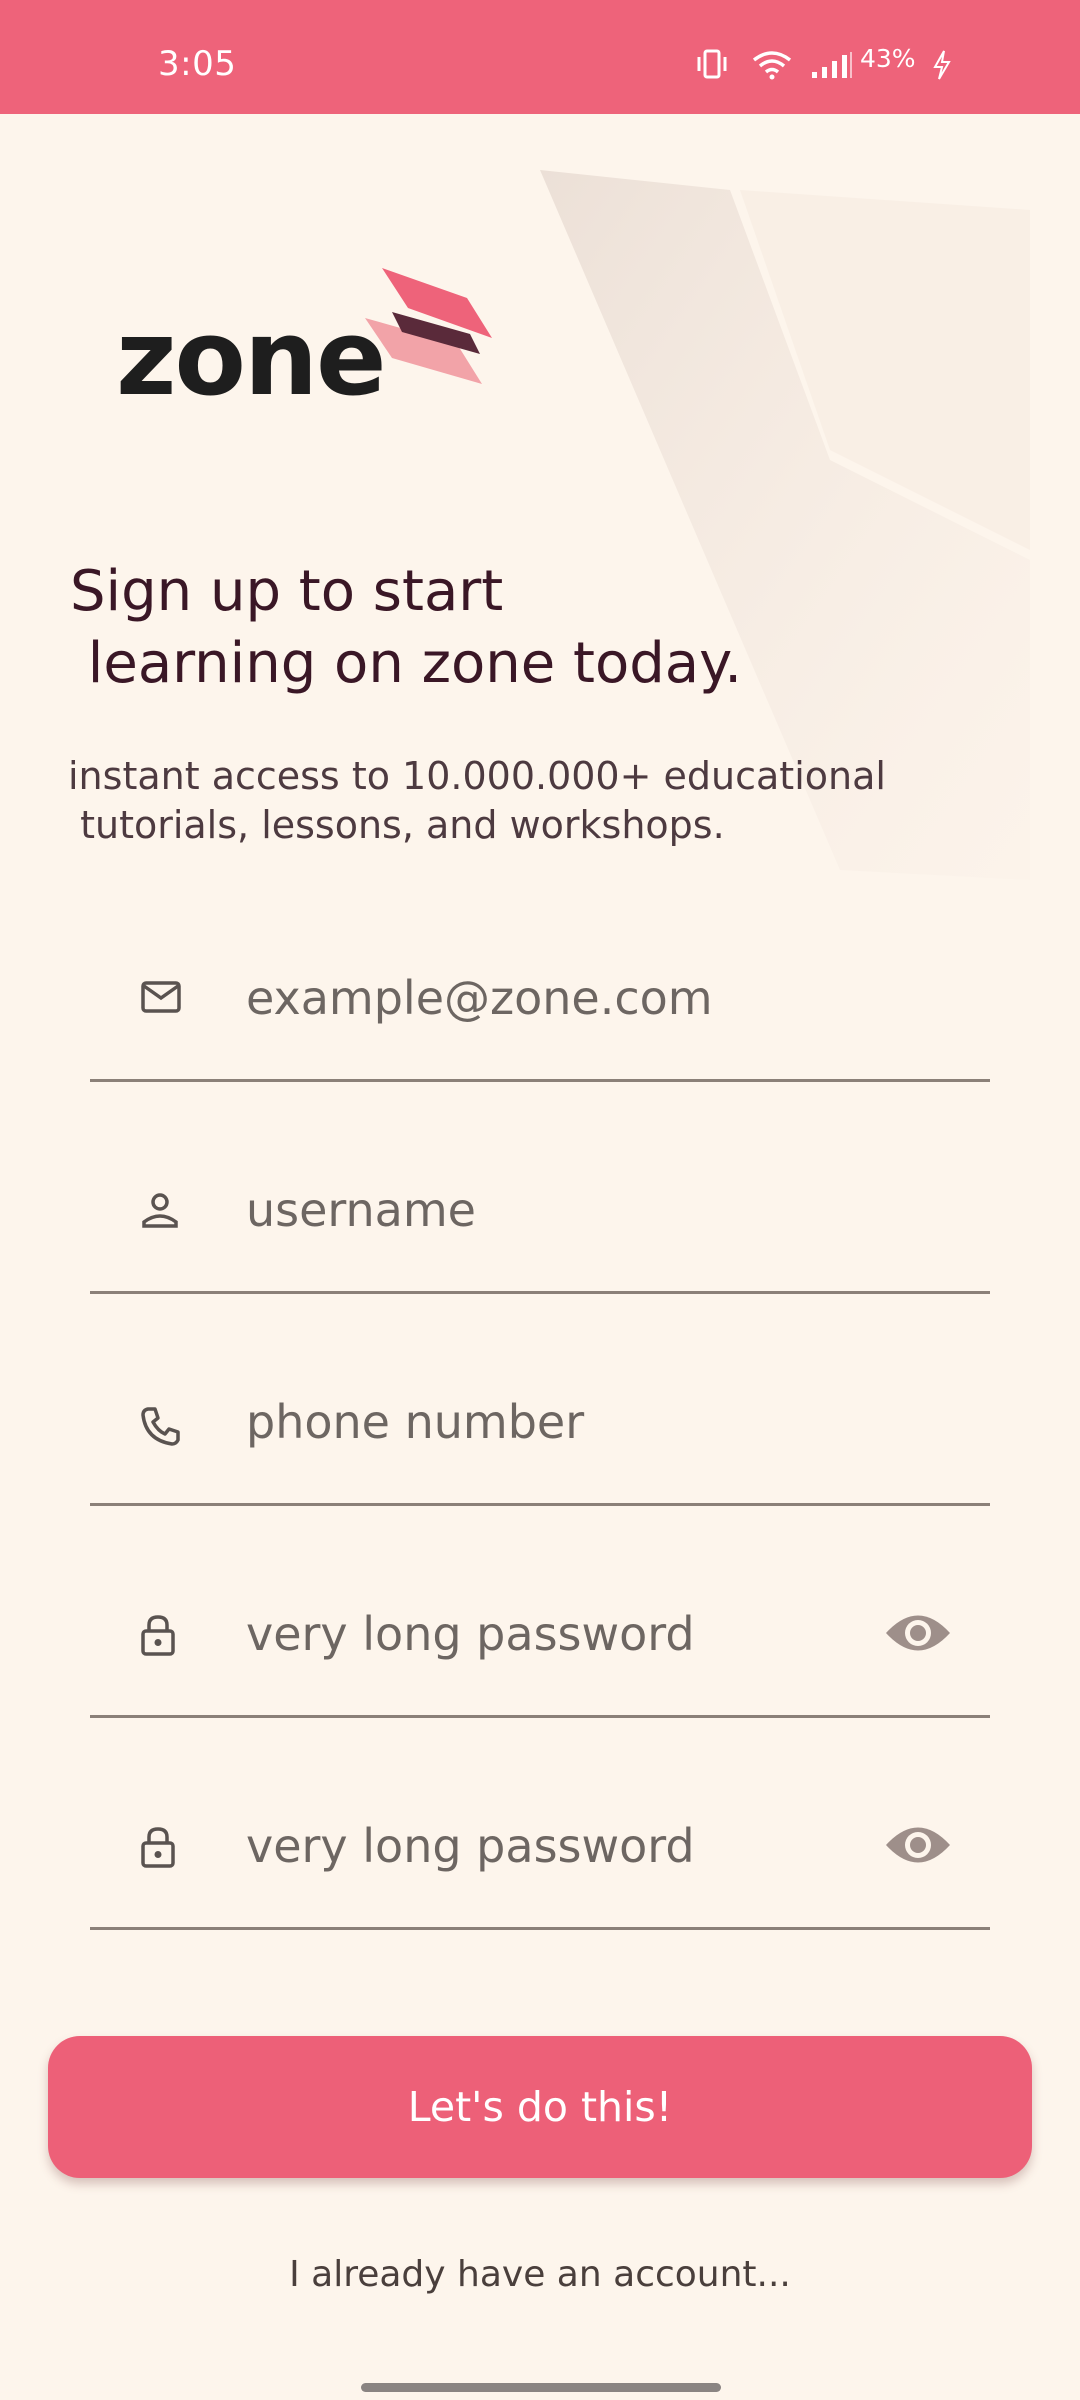 The height and width of the screenshot is (2400, 1080). Describe the element at coordinates (942, 65) in the screenshot. I see `battery-charging-icon` at that location.